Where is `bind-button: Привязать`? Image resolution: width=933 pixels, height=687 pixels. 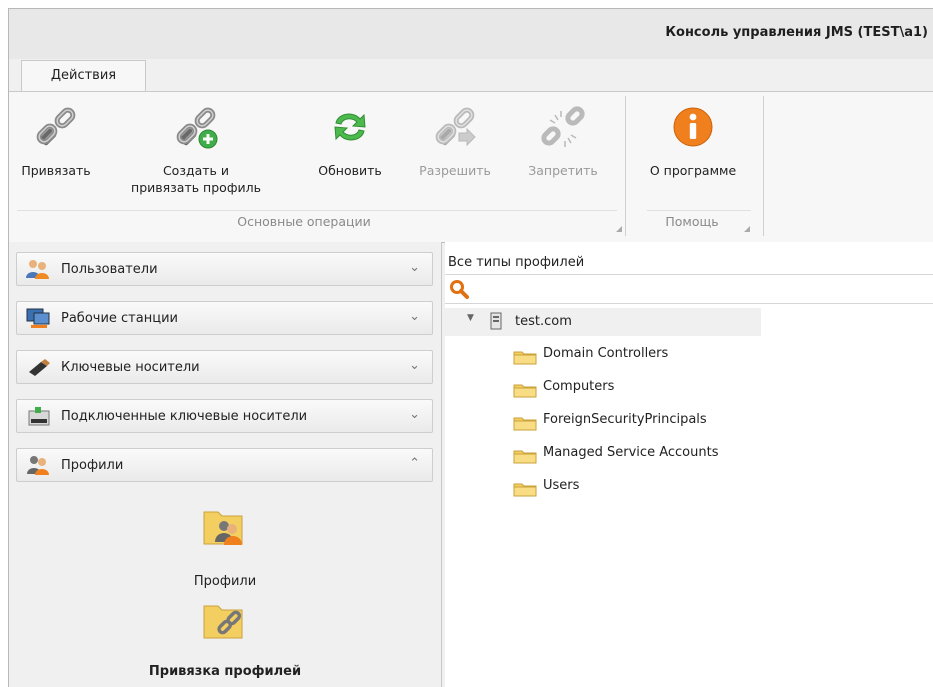
bind-button: Привязать is located at coordinates (56, 151).